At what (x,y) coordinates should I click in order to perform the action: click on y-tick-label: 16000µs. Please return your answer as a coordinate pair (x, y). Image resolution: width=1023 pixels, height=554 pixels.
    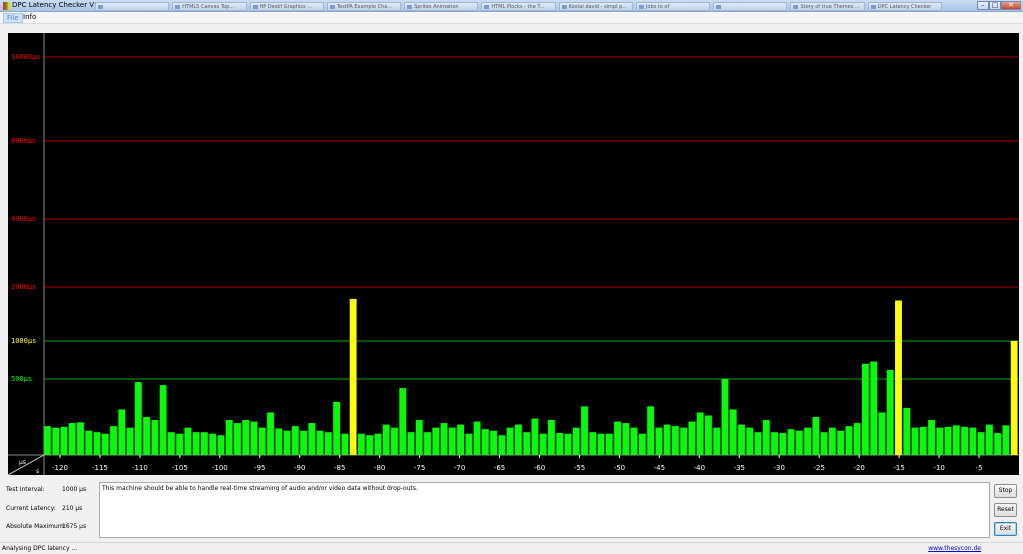
    Looking at the image, I should click on (26, 57).